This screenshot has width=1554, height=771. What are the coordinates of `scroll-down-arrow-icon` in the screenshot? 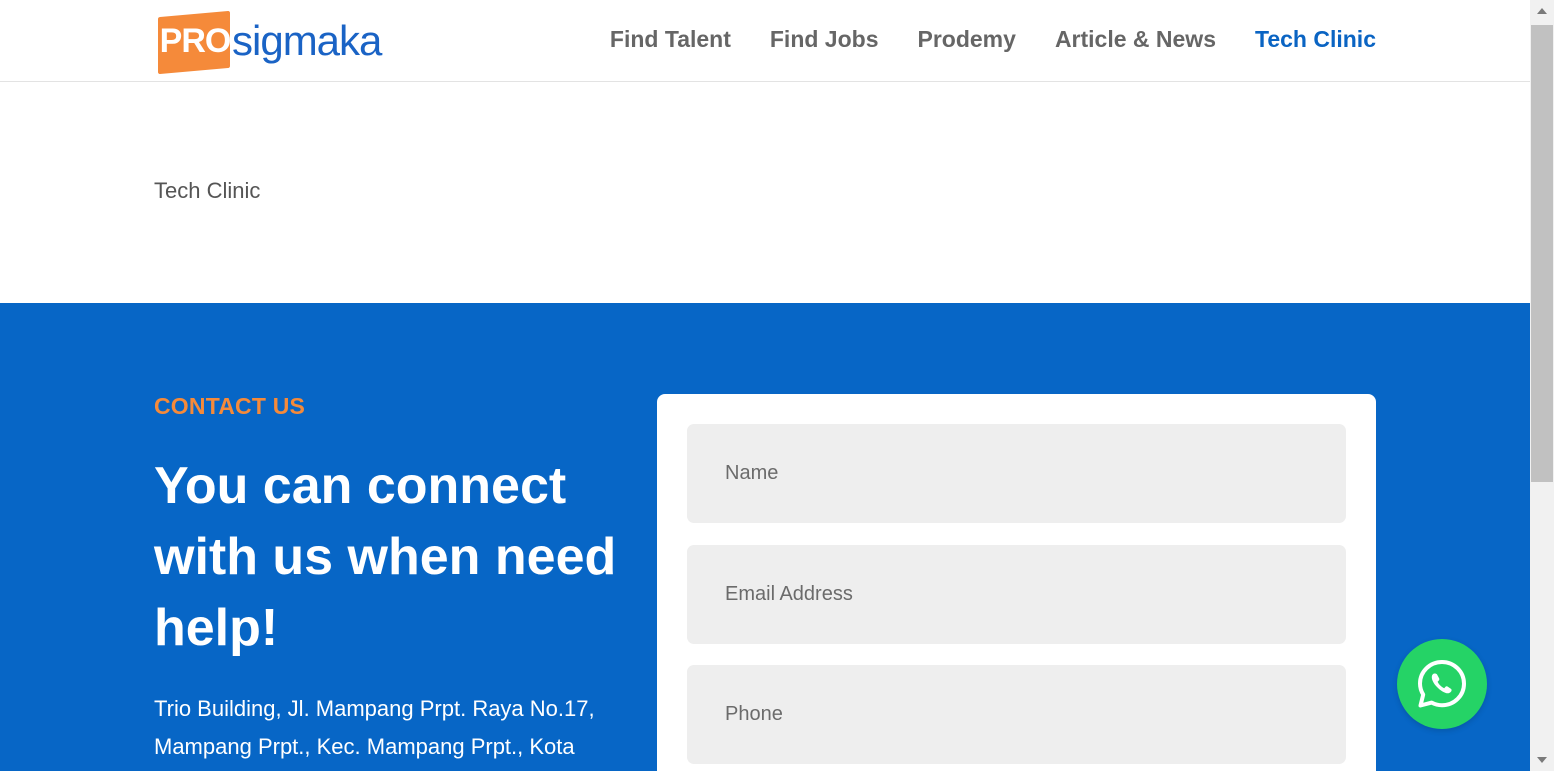 It's located at (1542, 760).